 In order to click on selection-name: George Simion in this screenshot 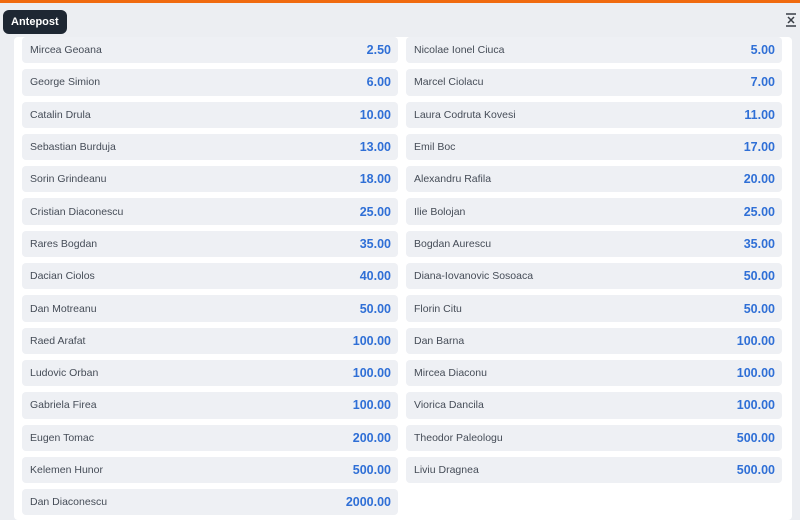, I will do `click(65, 82)`.